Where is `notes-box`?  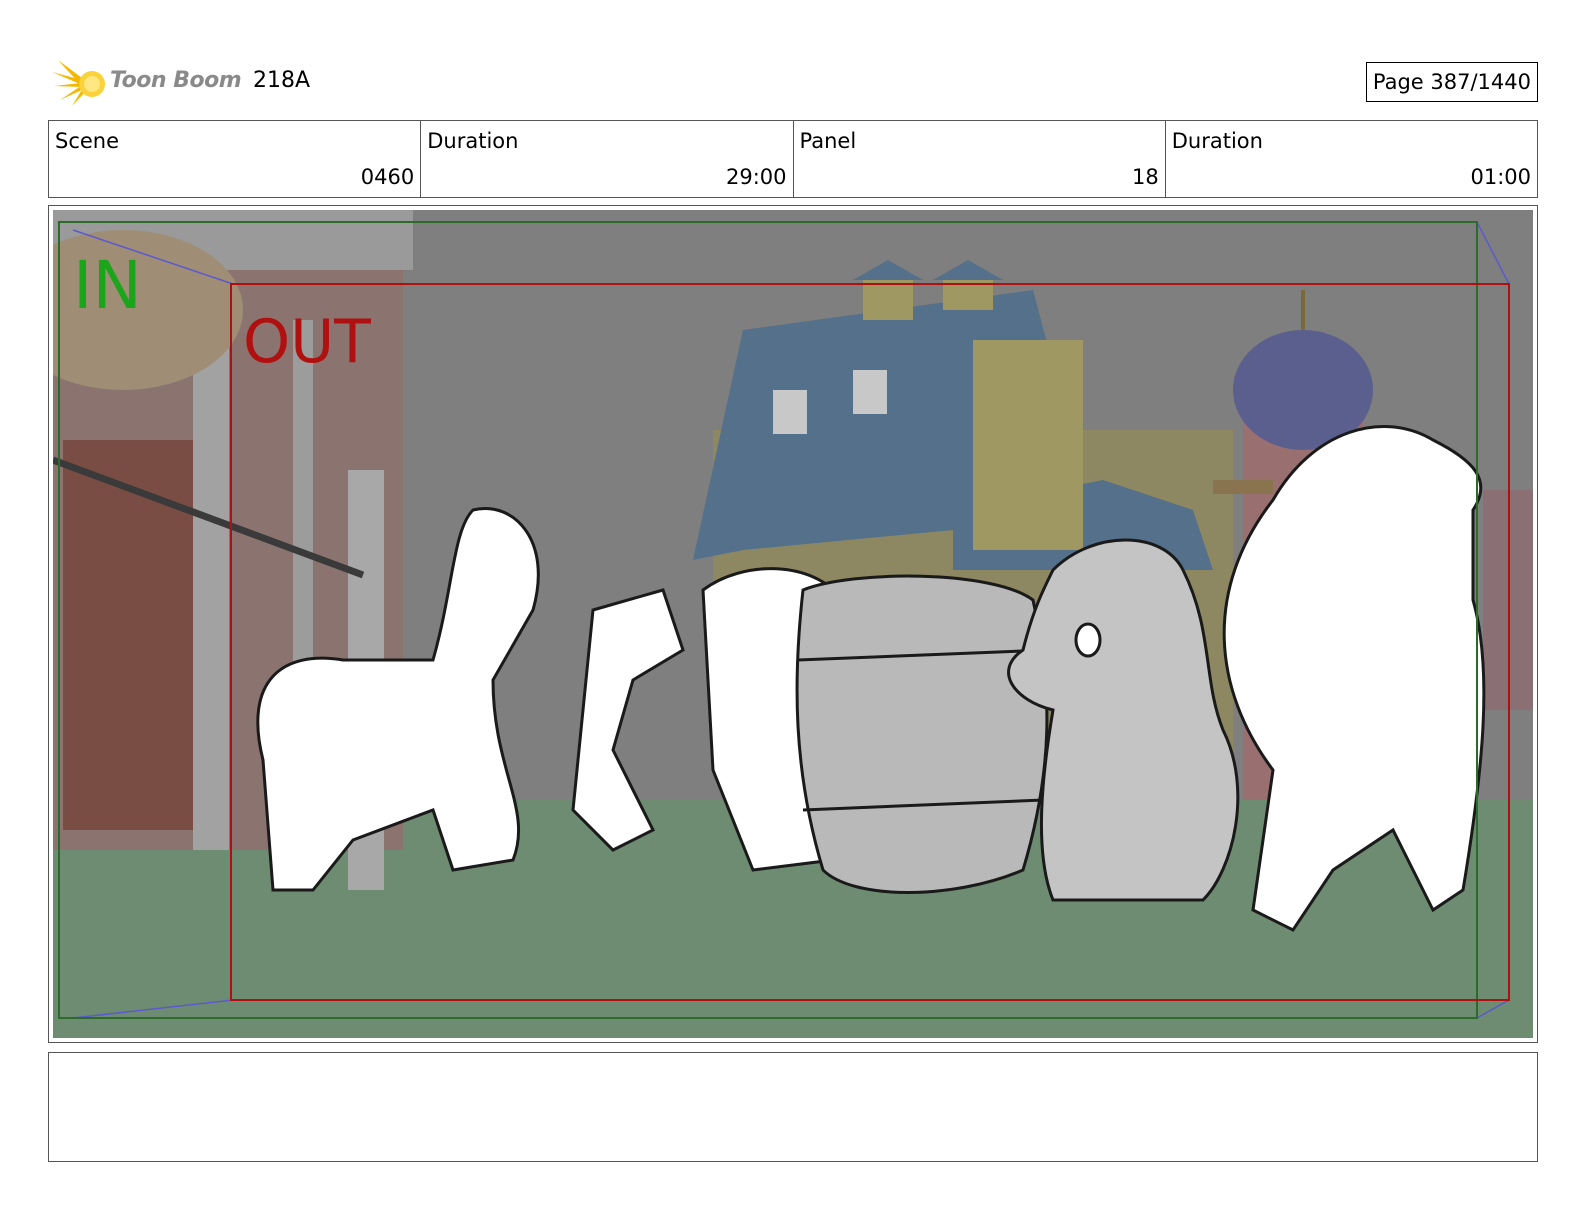 notes-box is located at coordinates (793, 1107).